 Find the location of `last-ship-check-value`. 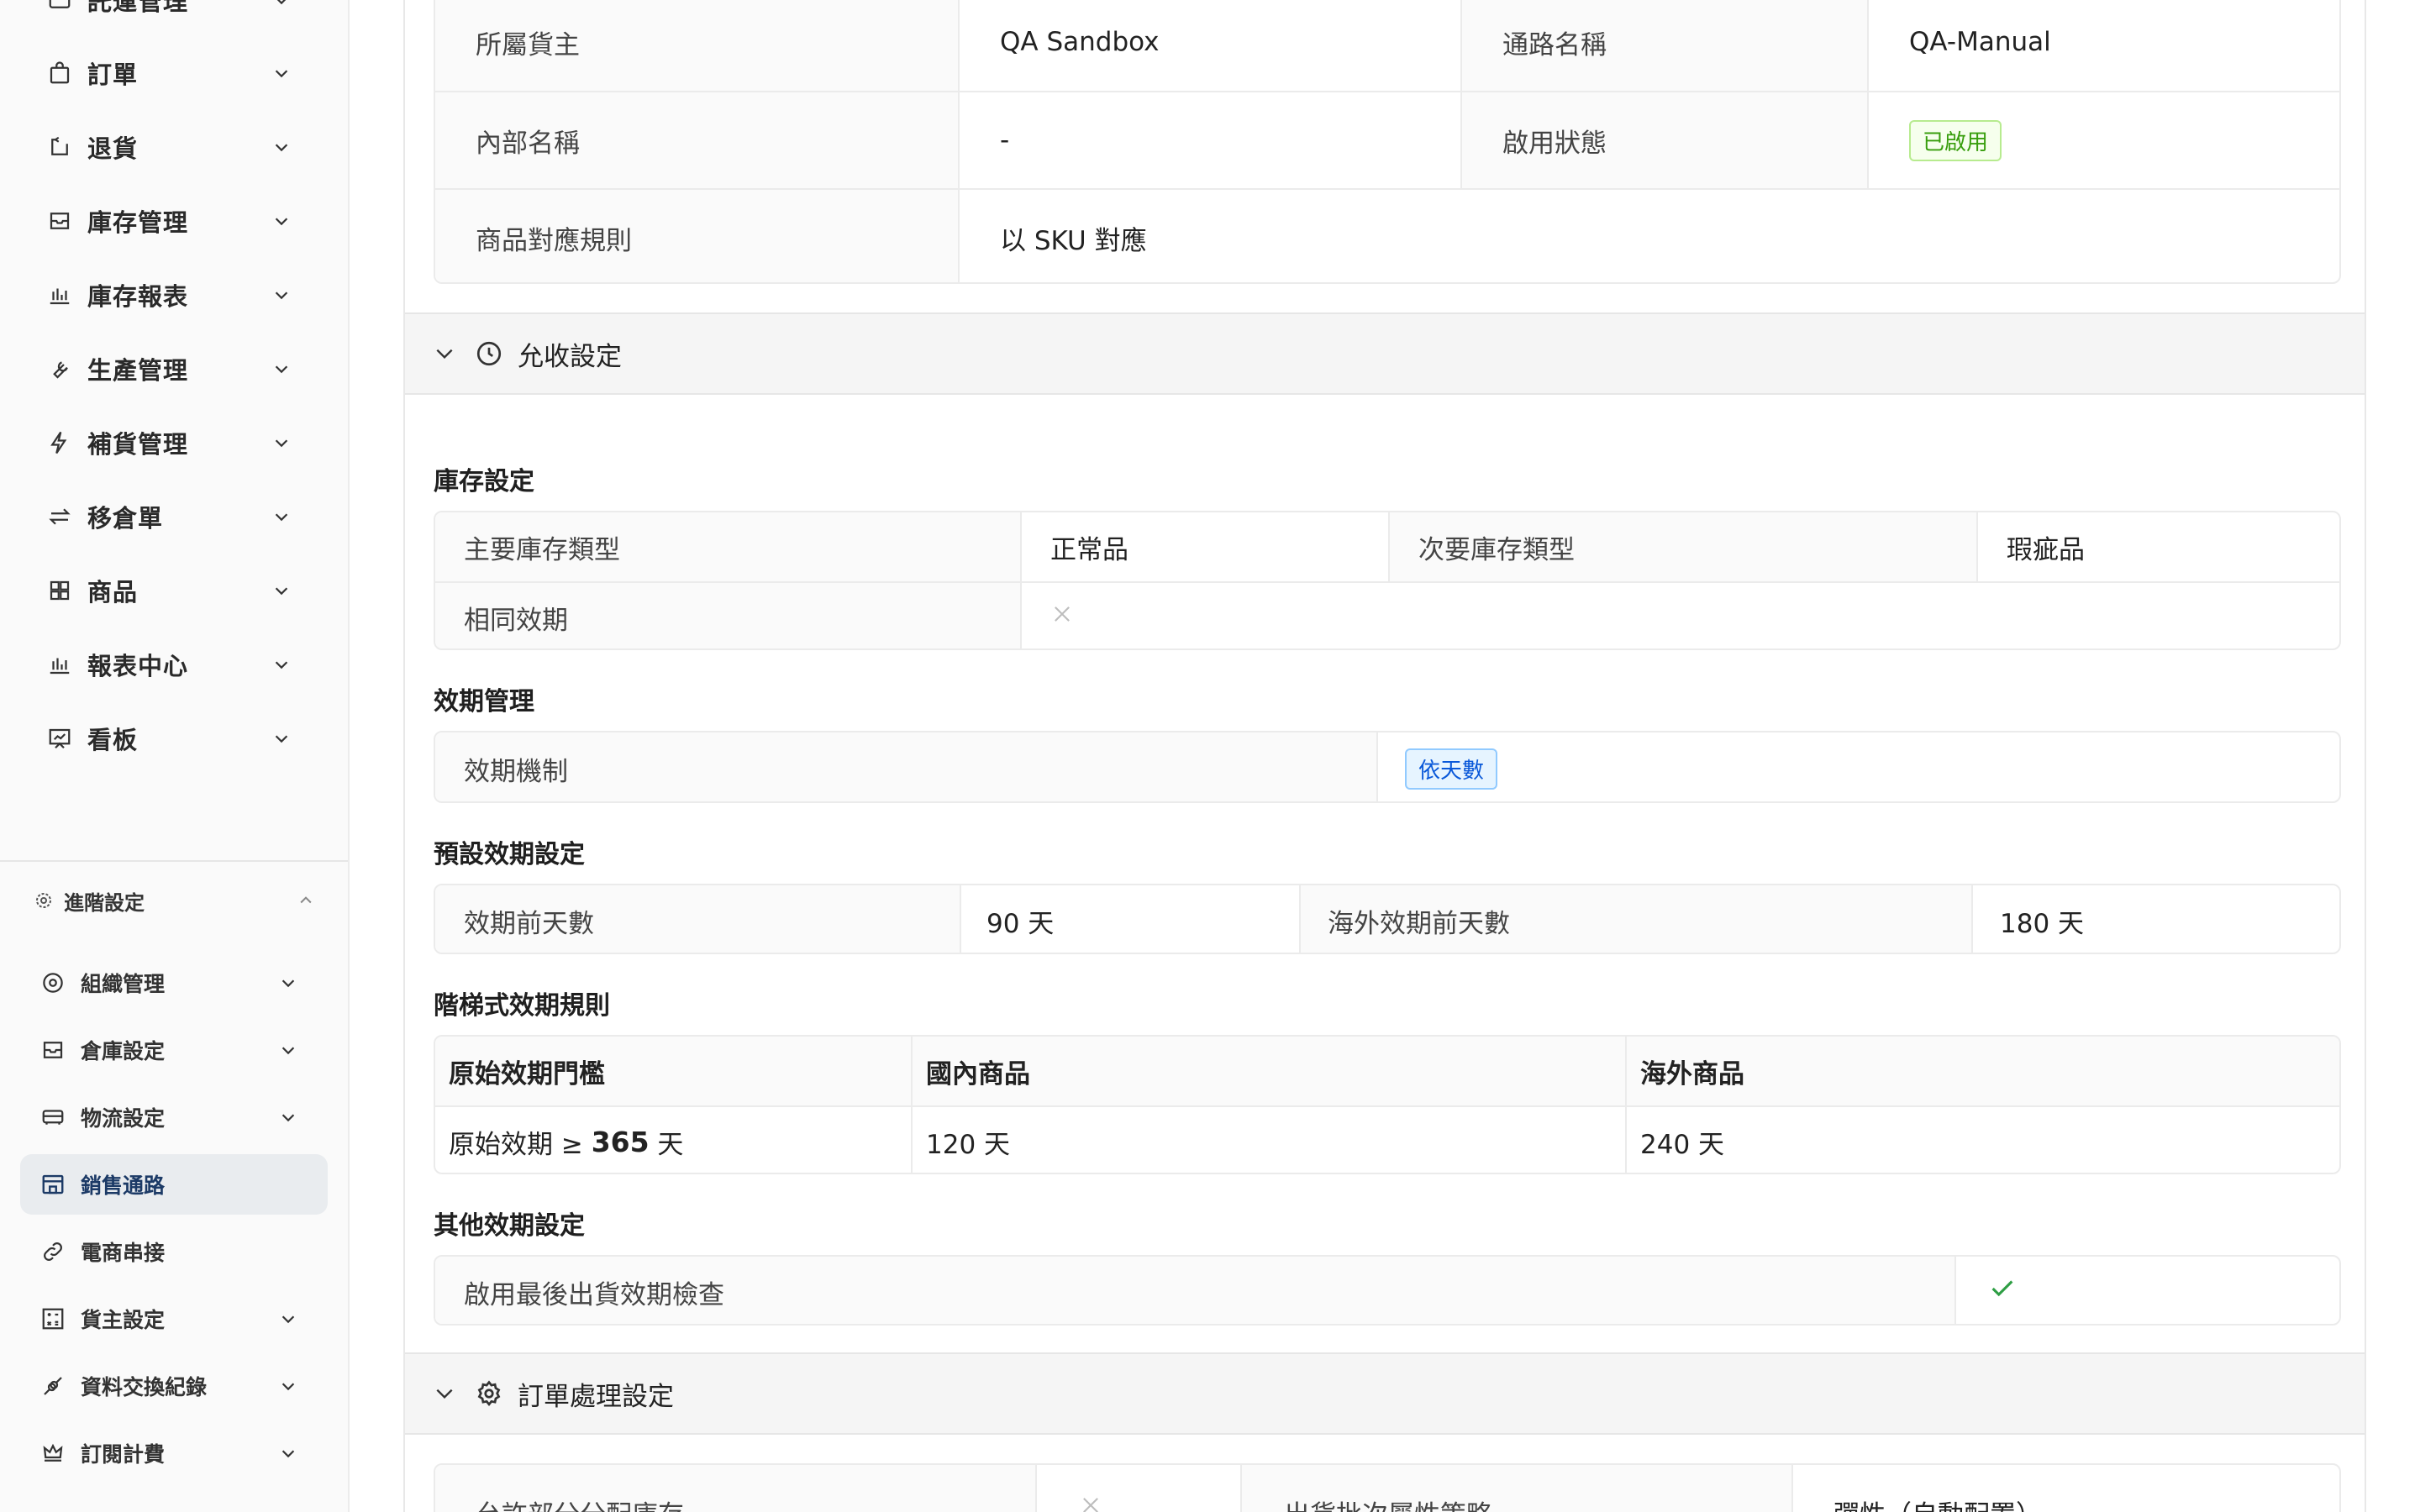

last-ship-check-value is located at coordinates (2147, 1290).